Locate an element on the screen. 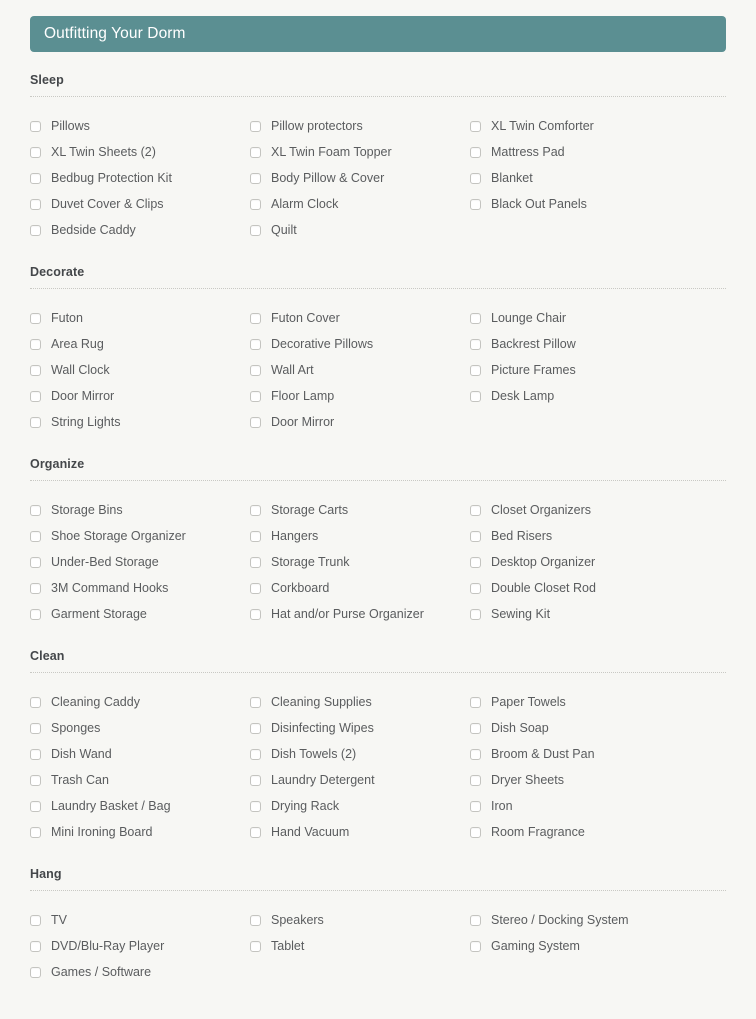  checklist-item: Sewing Kit is located at coordinates (598, 614).